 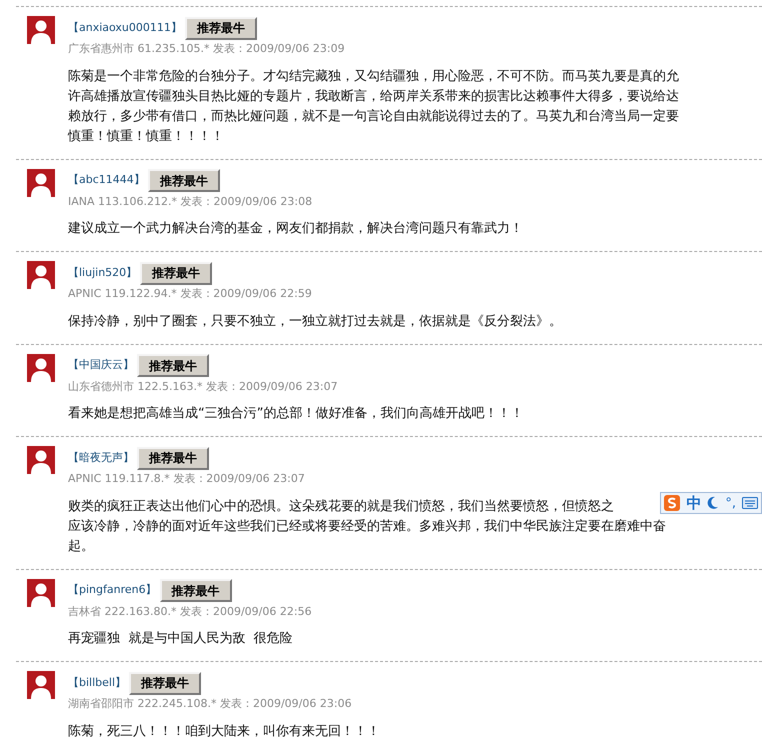 I want to click on comment-text: 建议成立一个武力解决台湾的基金，网友们都捐款，解决台湾问题只有靠武力！, so click(x=295, y=229).